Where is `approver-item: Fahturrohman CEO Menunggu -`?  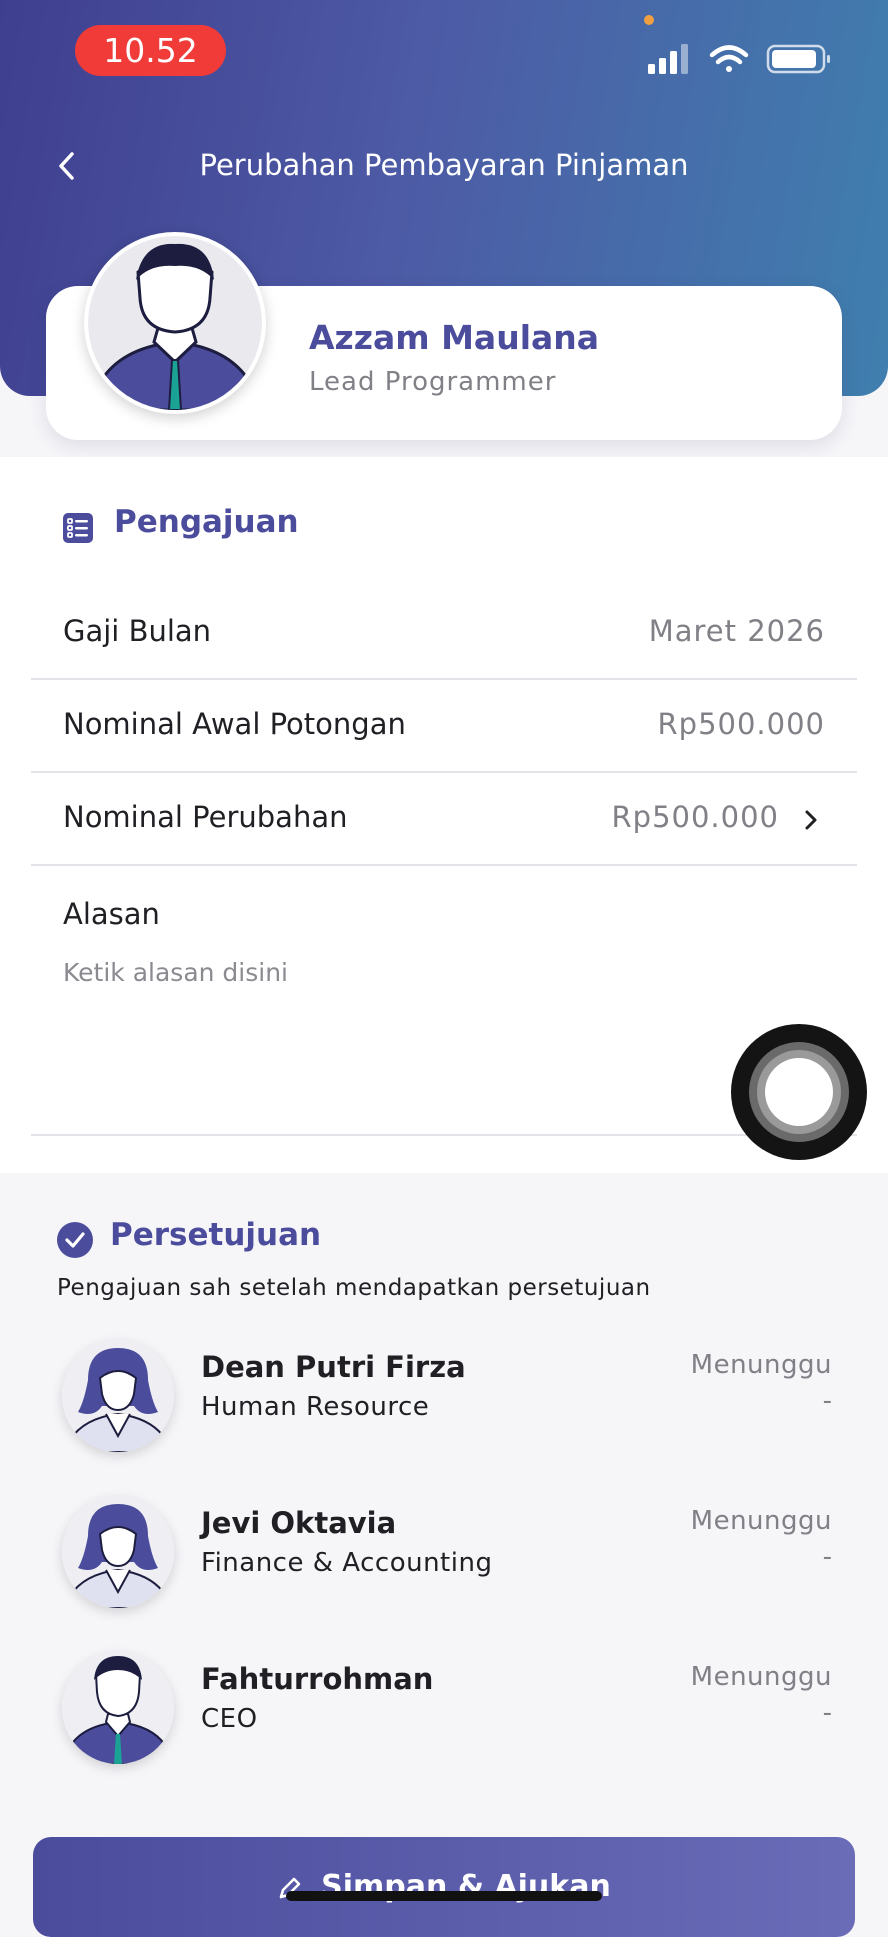
approver-item: Fahturrohman CEO Menunggu - is located at coordinates (444, 1717).